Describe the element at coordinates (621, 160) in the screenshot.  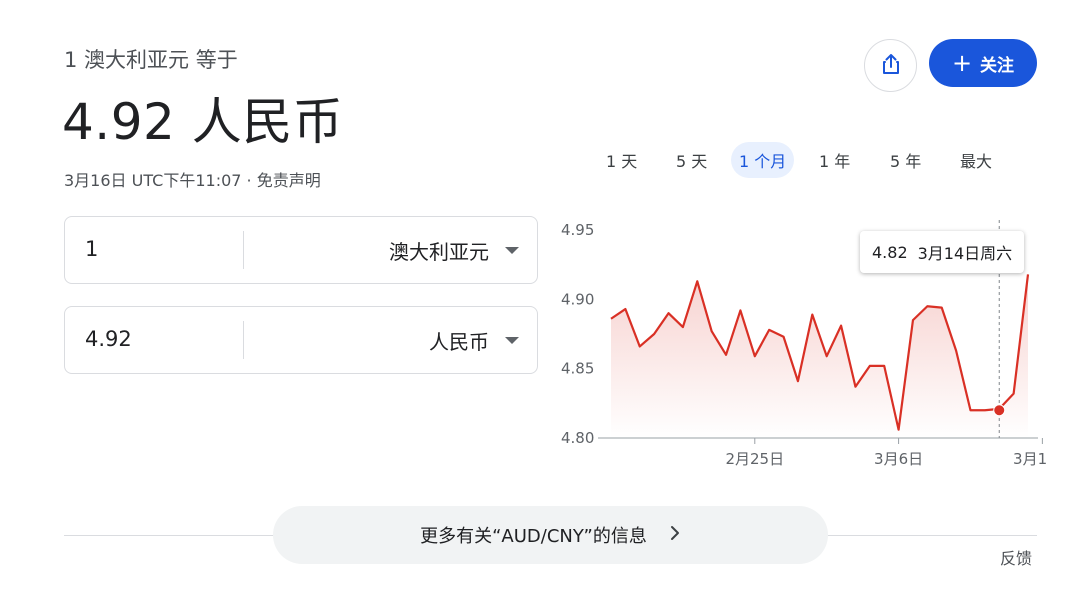
I see `tab-1-day: 1 天` at that location.